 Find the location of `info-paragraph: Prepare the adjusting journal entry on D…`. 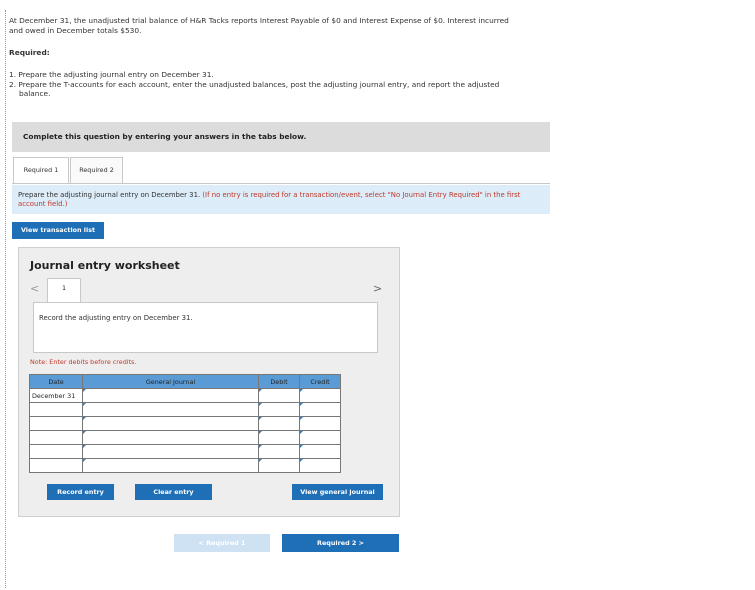

info-paragraph: Prepare the adjusting journal entry on D… is located at coordinates (280, 199).